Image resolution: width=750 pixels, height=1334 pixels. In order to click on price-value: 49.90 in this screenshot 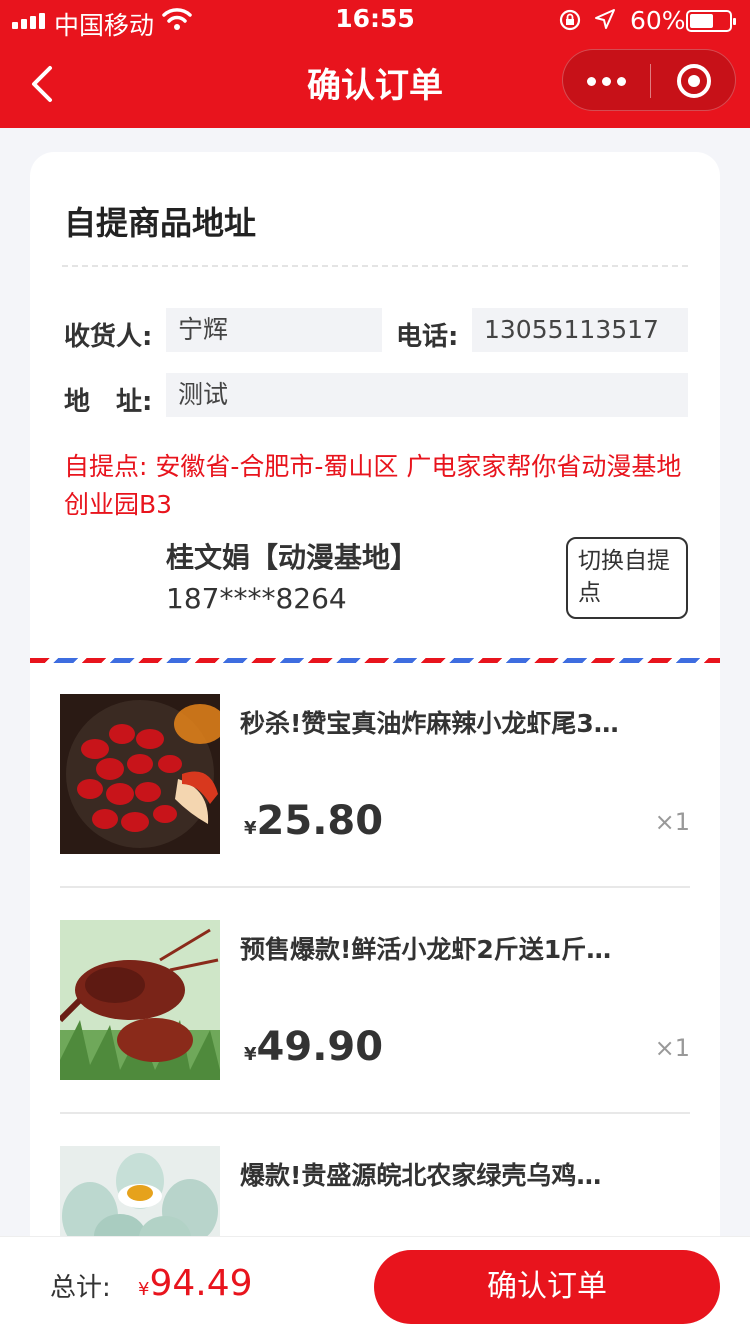, I will do `click(320, 1047)`.